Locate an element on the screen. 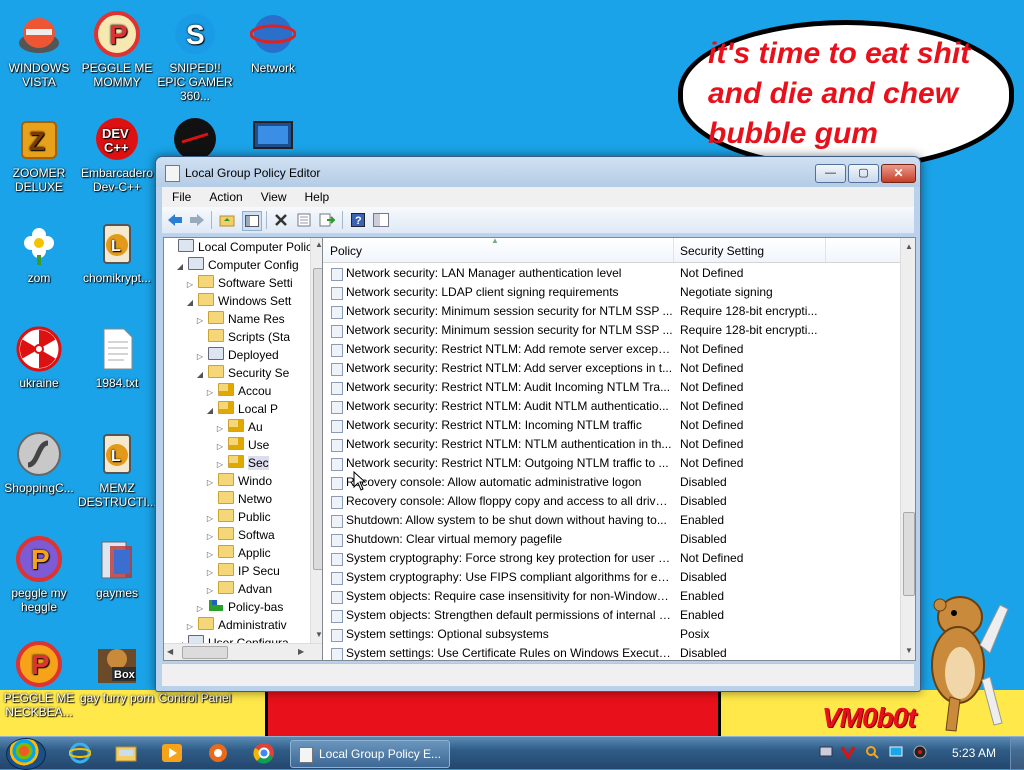 The width and height of the screenshot is (1024, 770). forward-icon is located at coordinates (197, 220).